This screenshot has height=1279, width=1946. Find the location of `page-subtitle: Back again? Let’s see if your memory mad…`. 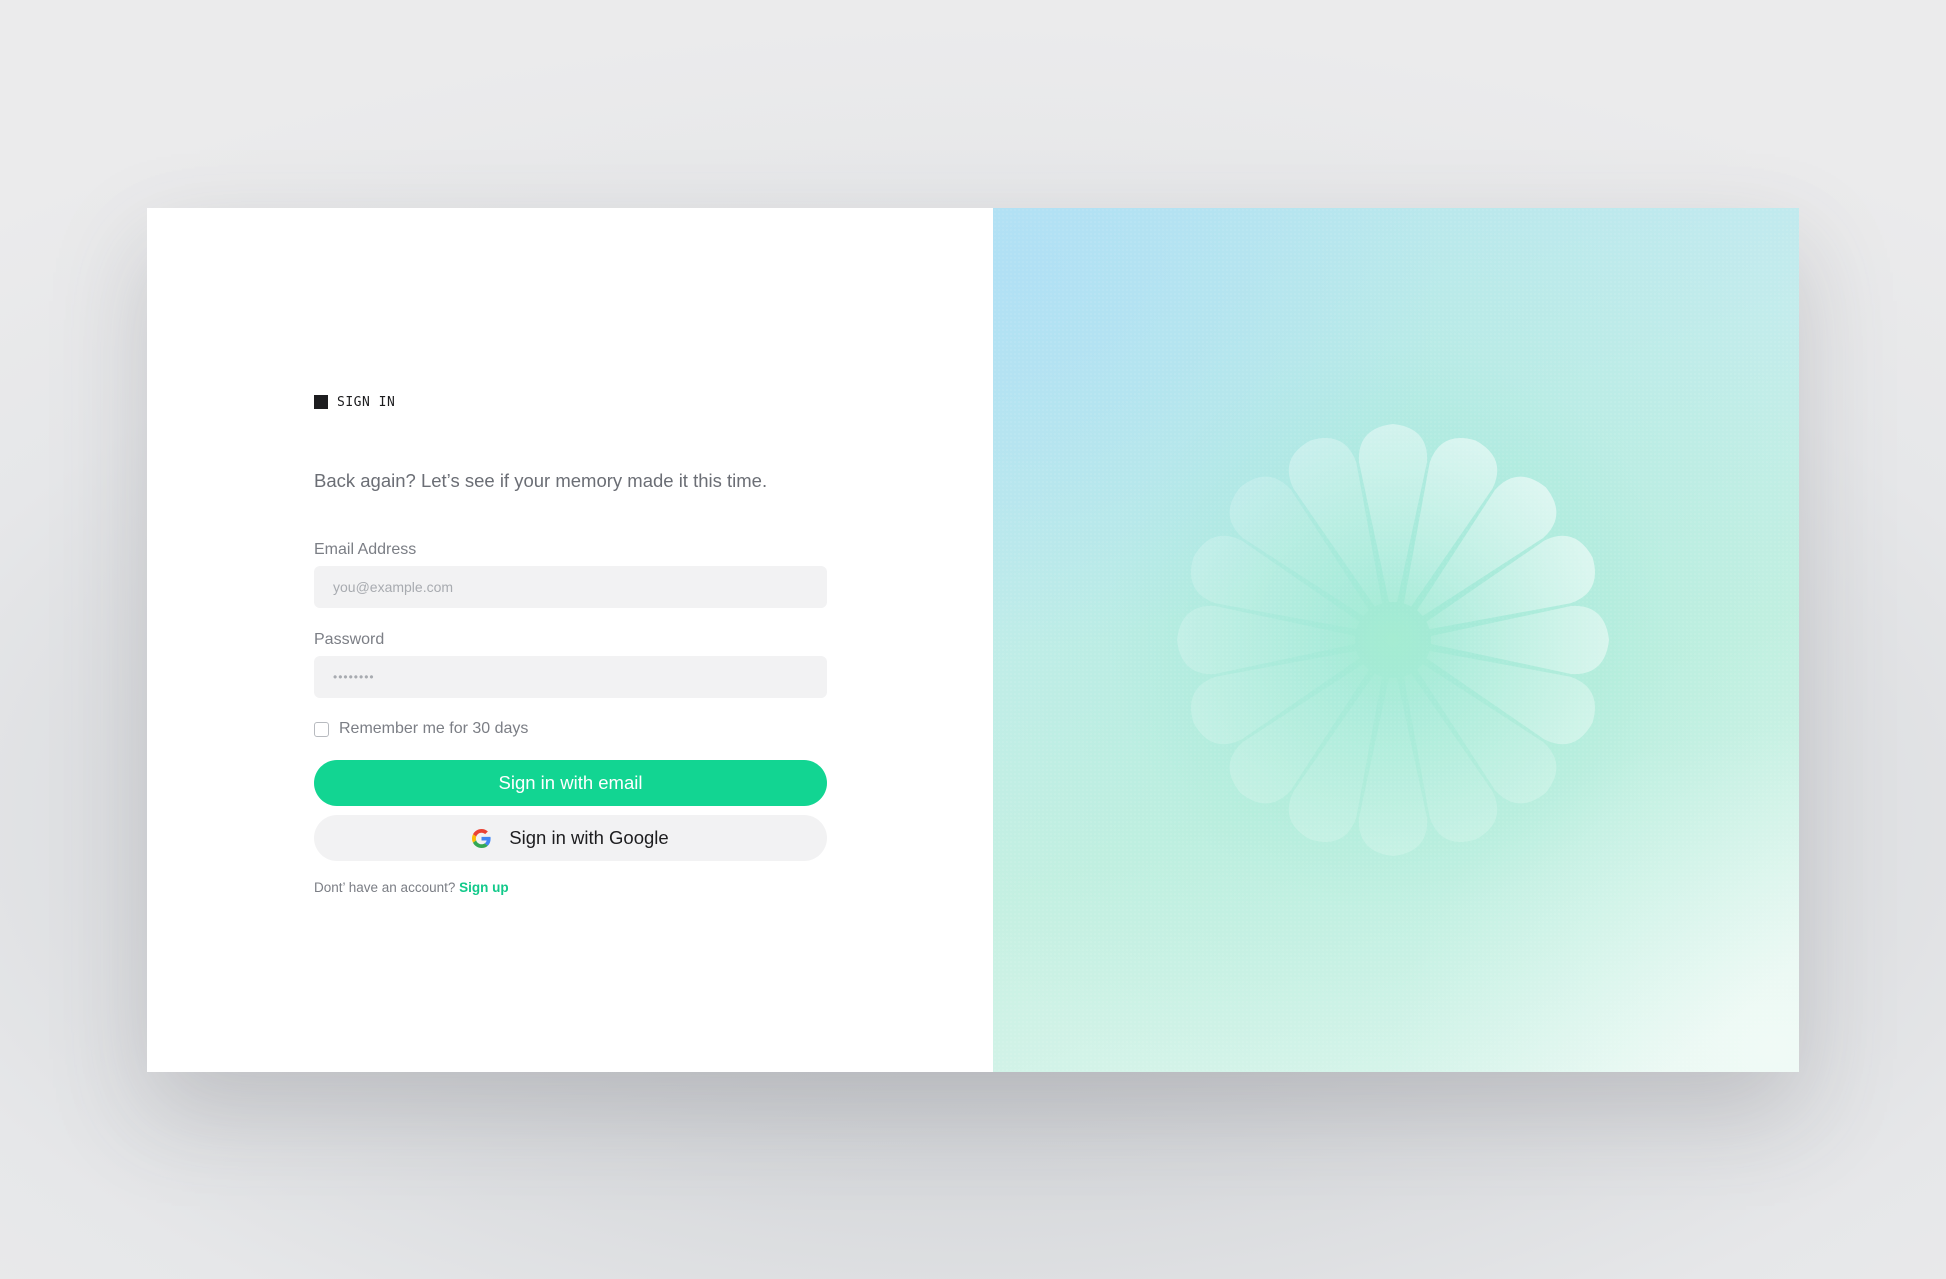

page-subtitle: Back again? Let’s see if your memory mad… is located at coordinates (541, 480).